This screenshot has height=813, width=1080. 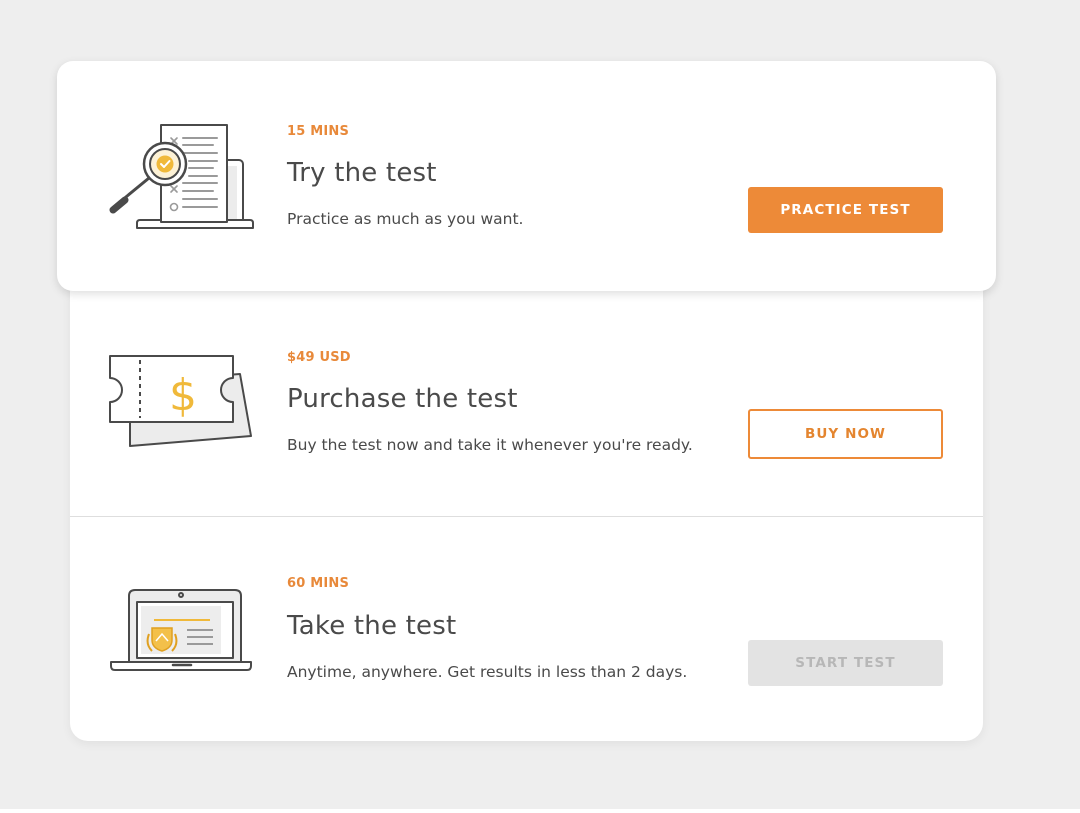 What do you see at coordinates (405, 219) in the screenshot?
I see `step-description: Practice as much as you want.` at bounding box center [405, 219].